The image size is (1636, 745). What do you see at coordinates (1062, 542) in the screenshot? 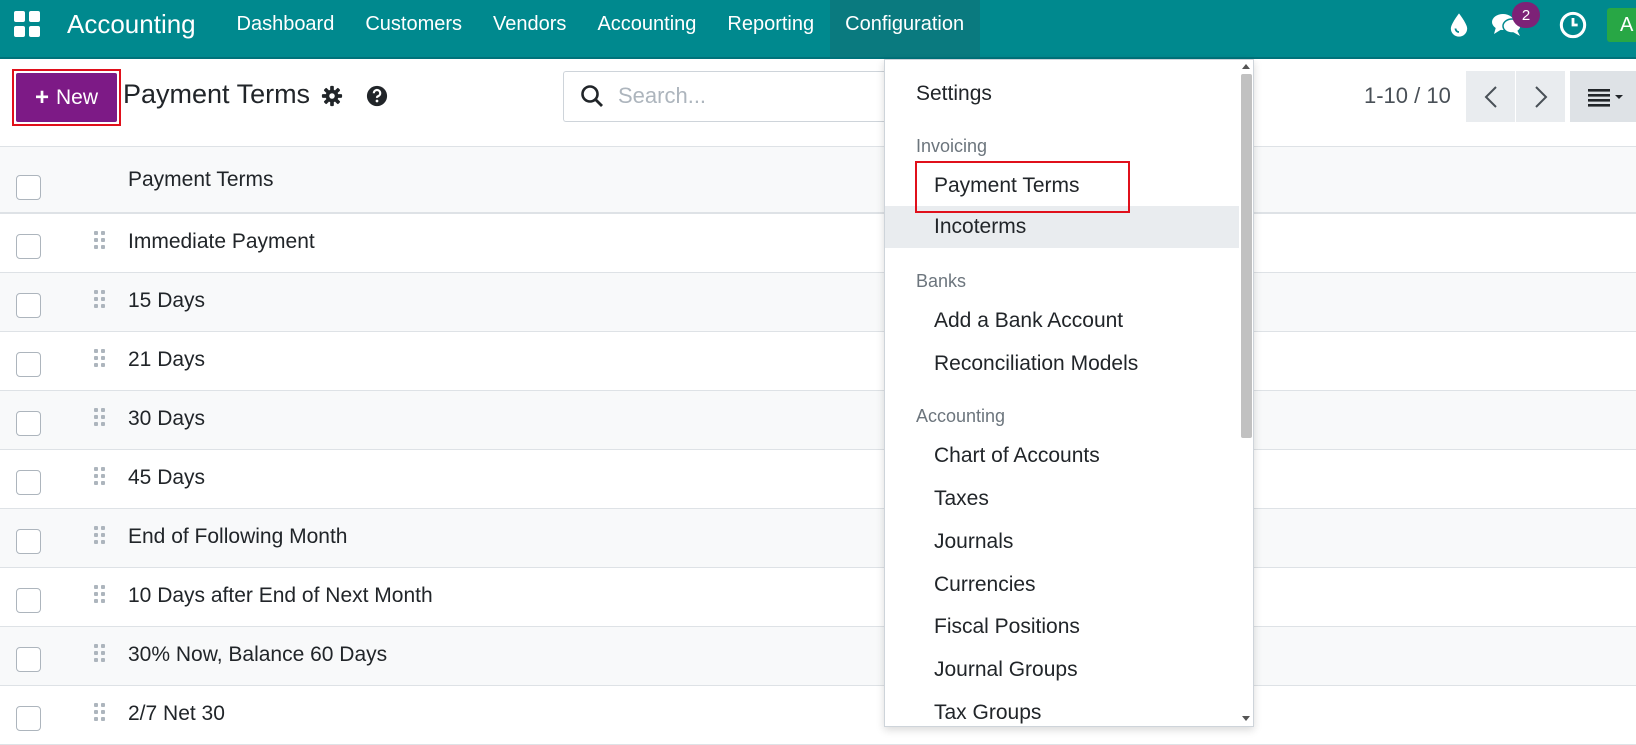
I see `dropdown-item-journals: Journals` at bounding box center [1062, 542].